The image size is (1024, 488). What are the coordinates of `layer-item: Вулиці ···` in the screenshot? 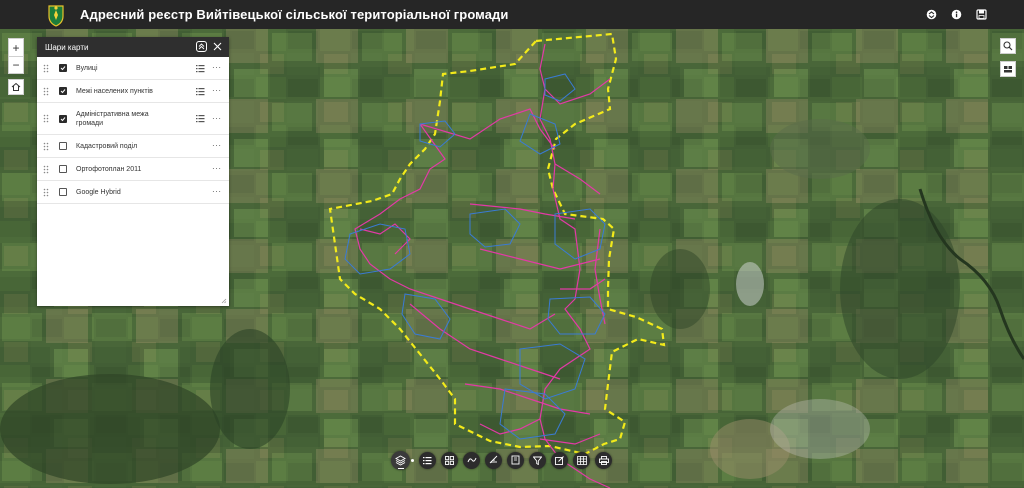 It's located at (133, 68).